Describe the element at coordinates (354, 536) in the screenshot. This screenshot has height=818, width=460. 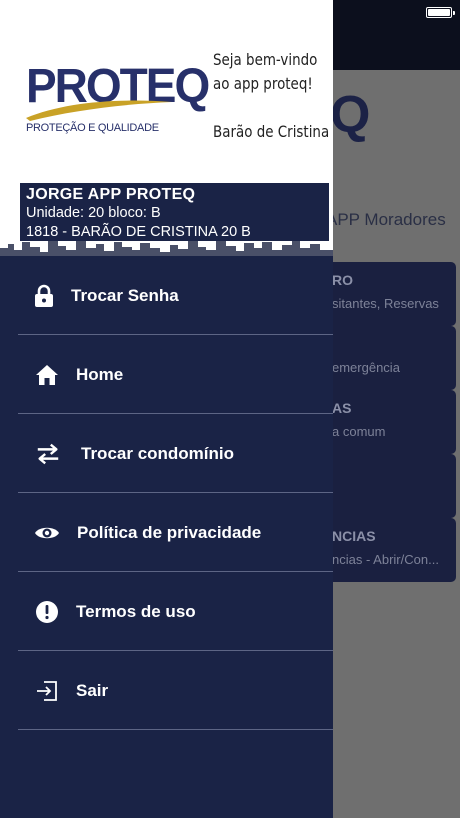
I see `card-title: NCIAS` at that location.